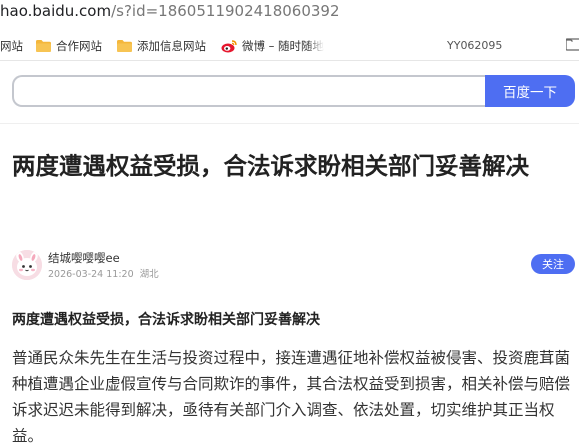 This screenshot has width=579, height=443. I want to click on search-bar: 百度一下, so click(289, 93).